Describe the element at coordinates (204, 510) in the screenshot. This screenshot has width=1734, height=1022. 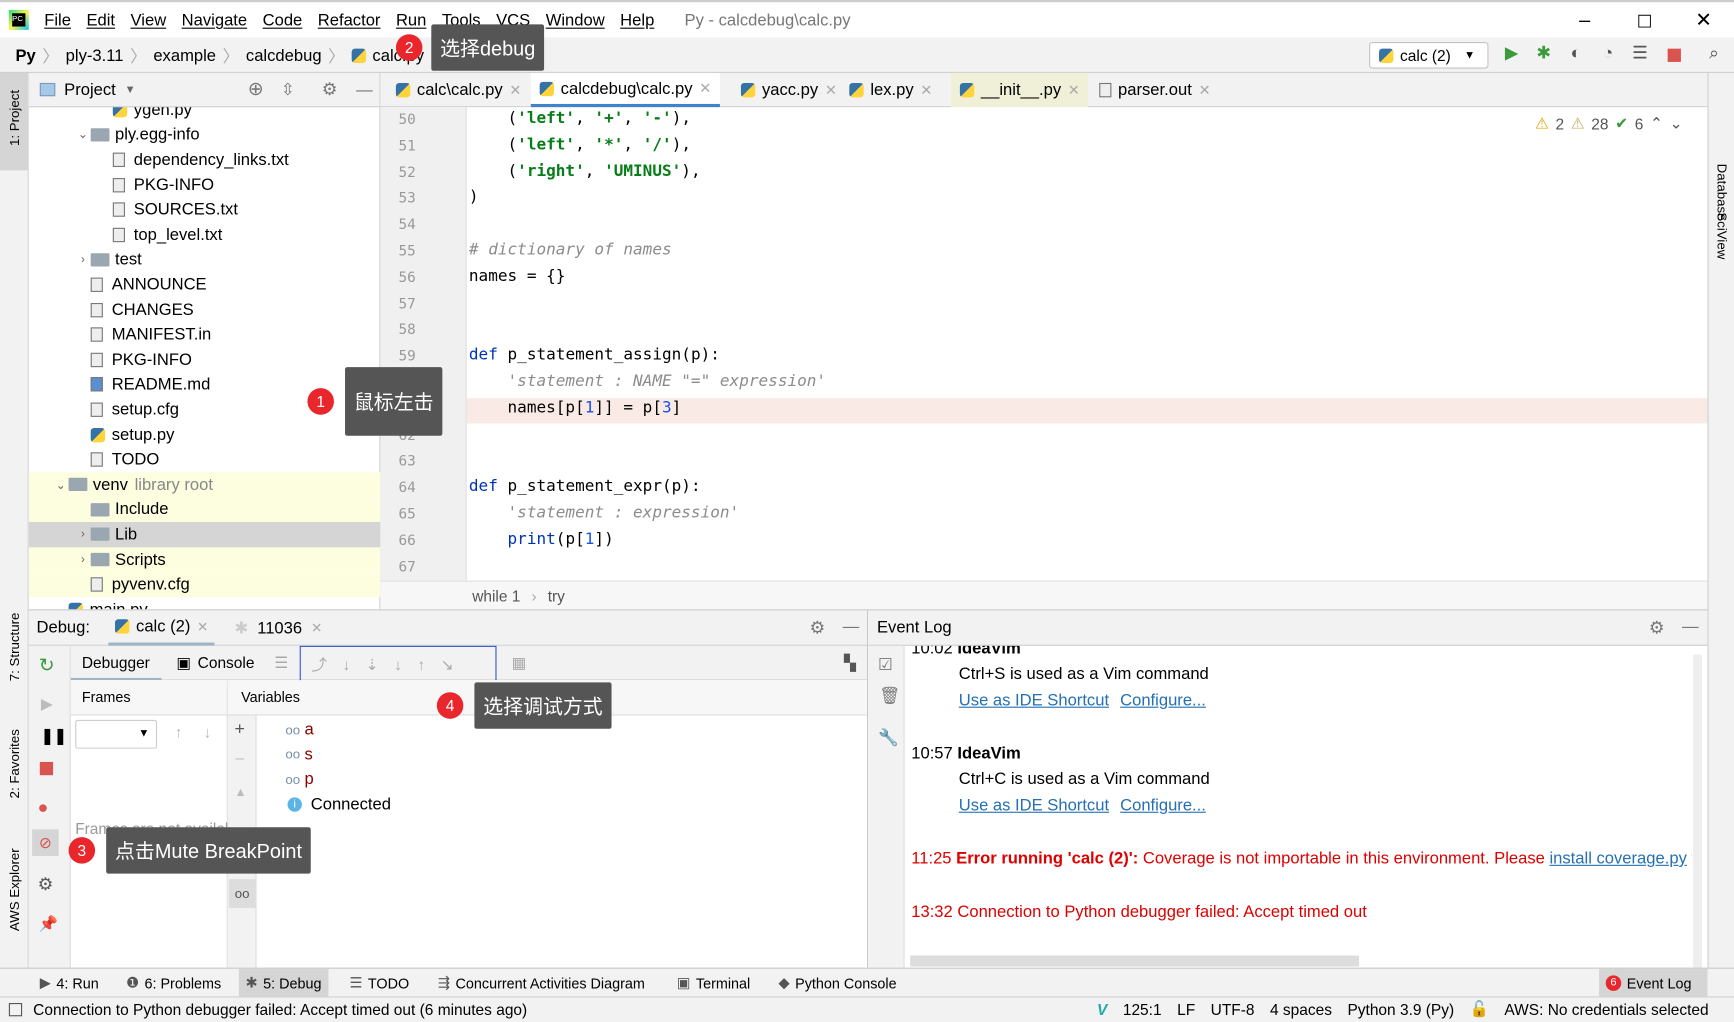
I see `tree-item: Include` at that location.